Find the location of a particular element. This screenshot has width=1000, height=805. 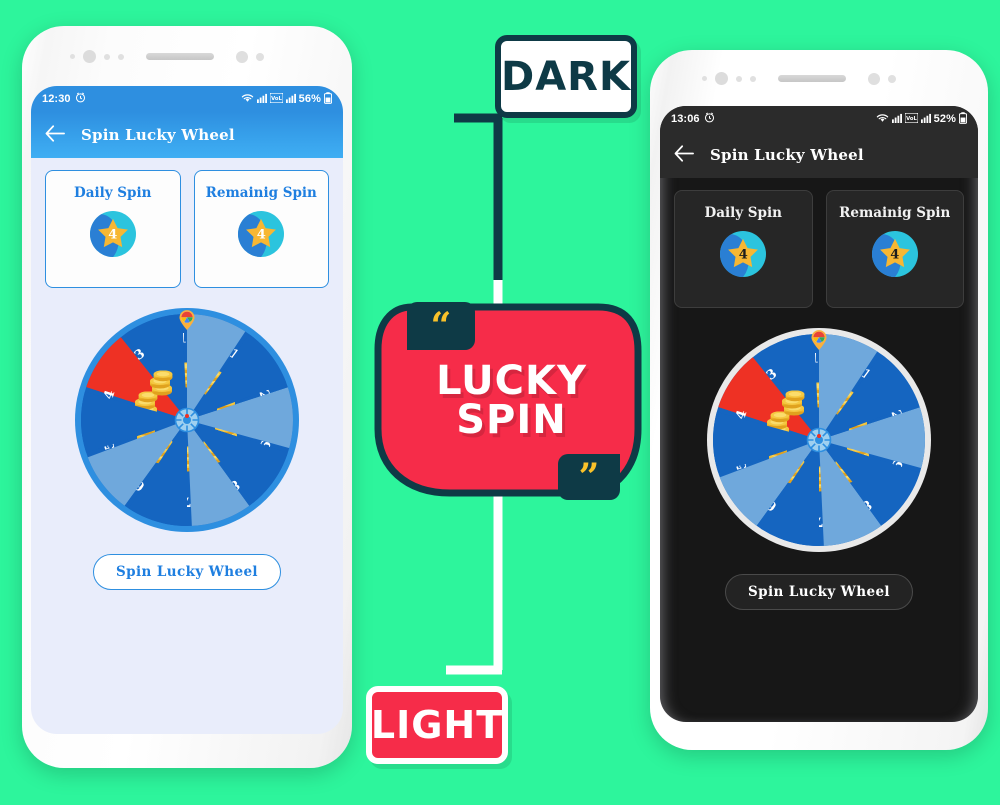

lucky-spin-badge: “ ” LUCKY SPIN is located at coordinates (507, 401).